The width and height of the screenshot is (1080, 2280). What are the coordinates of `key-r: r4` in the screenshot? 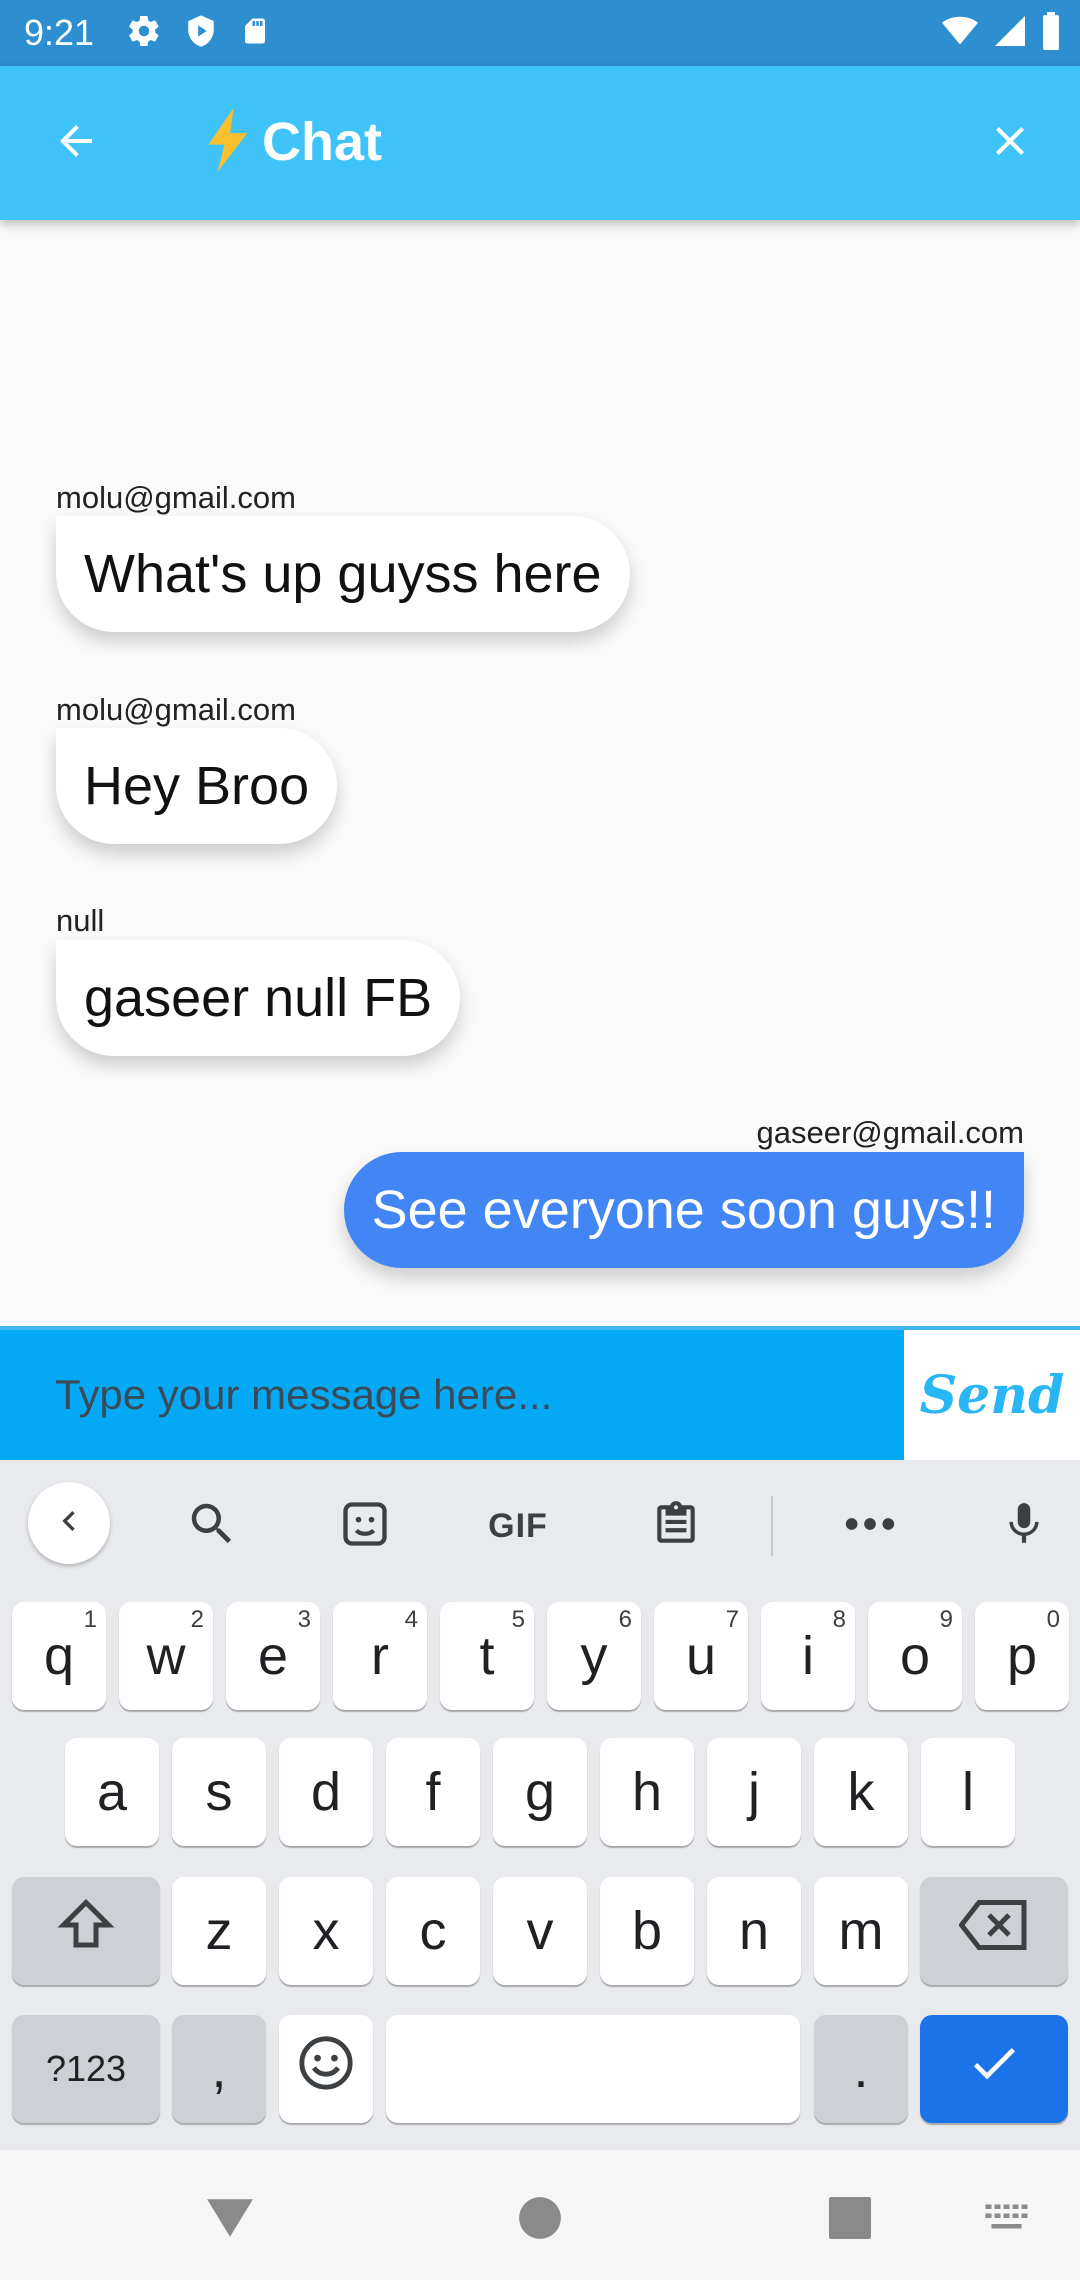 It's located at (380, 1656).